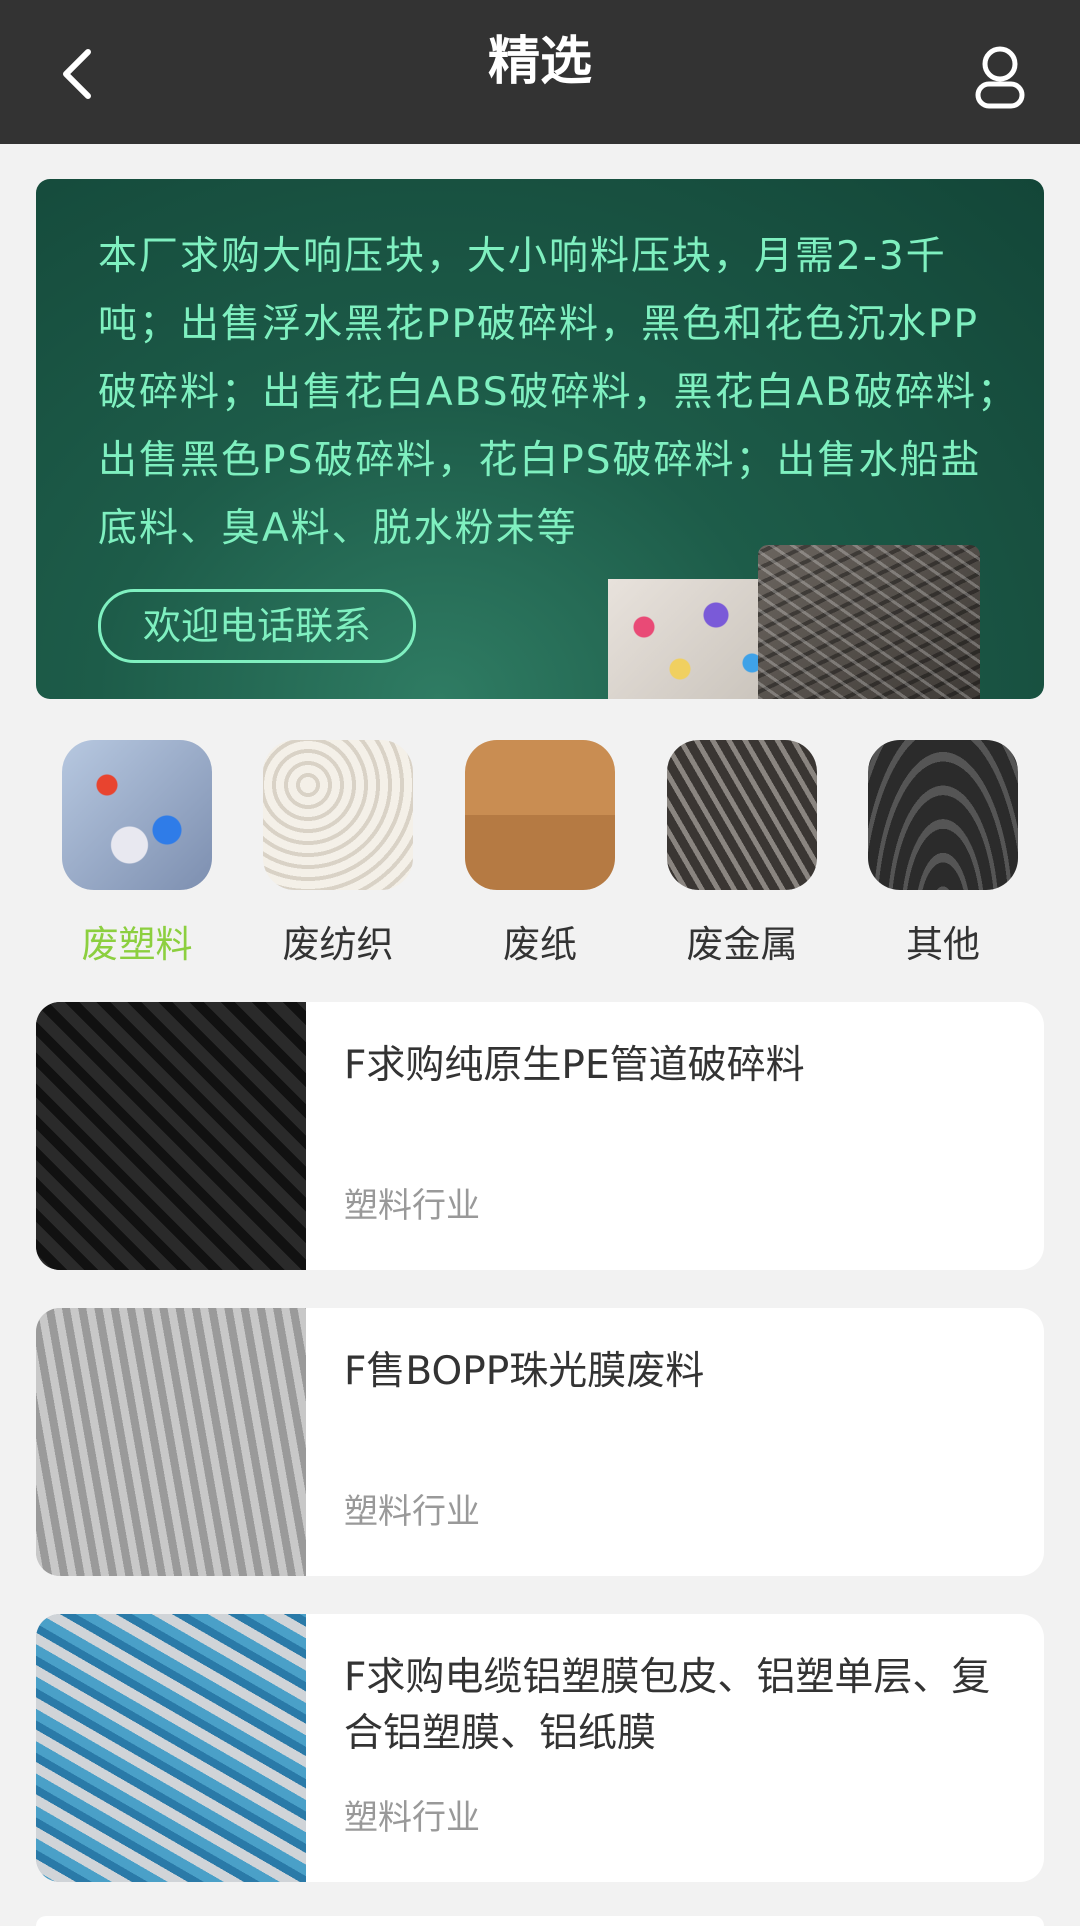 This screenshot has width=1080, height=1926. What do you see at coordinates (137, 815) in the screenshot?
I see `category-plastic-image` at bounding box center [137, 815].